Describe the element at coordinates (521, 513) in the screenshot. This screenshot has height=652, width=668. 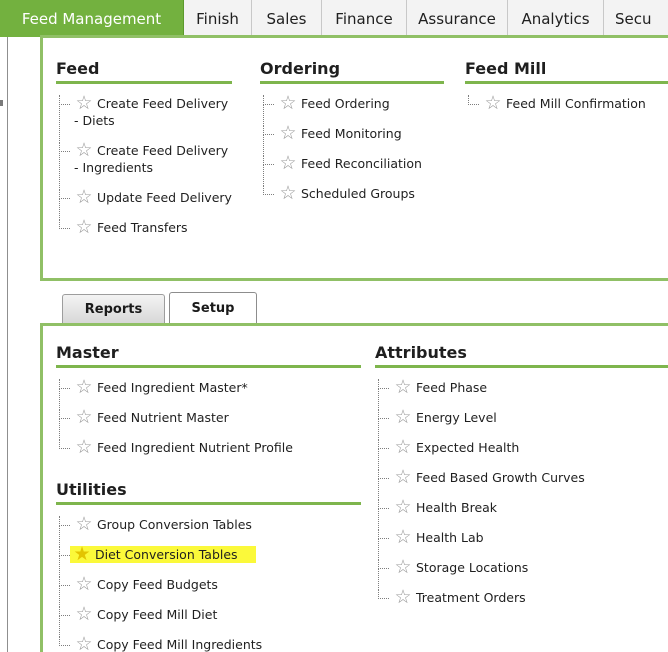
I see `menu-item-health-break: ☆ Health Break` at that location.